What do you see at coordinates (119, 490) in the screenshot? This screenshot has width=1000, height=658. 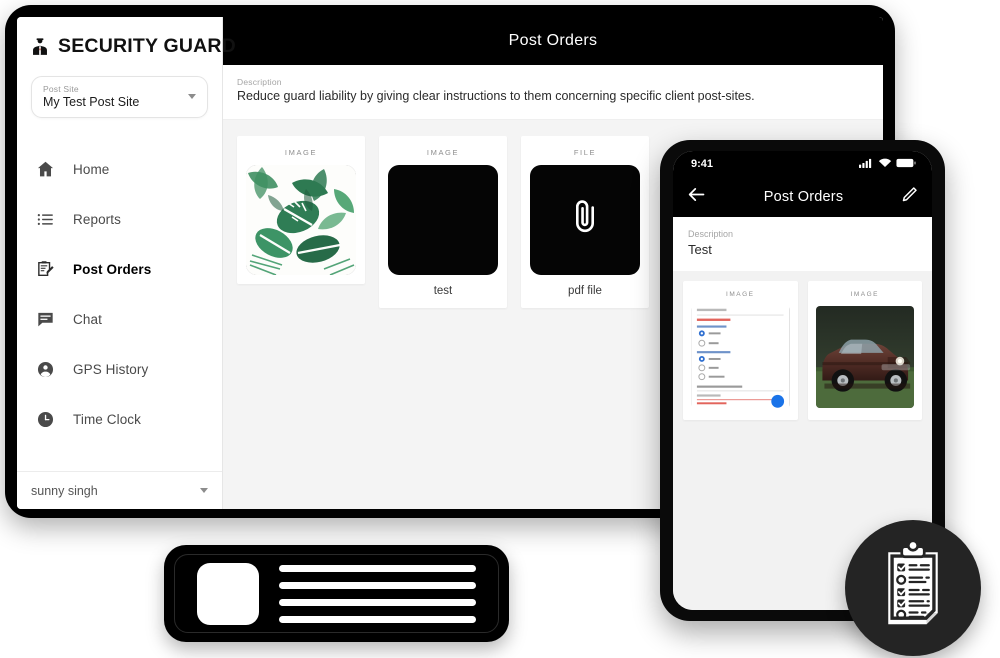 I see `user-menu: sunny singh` at bounding box center [119, 490].